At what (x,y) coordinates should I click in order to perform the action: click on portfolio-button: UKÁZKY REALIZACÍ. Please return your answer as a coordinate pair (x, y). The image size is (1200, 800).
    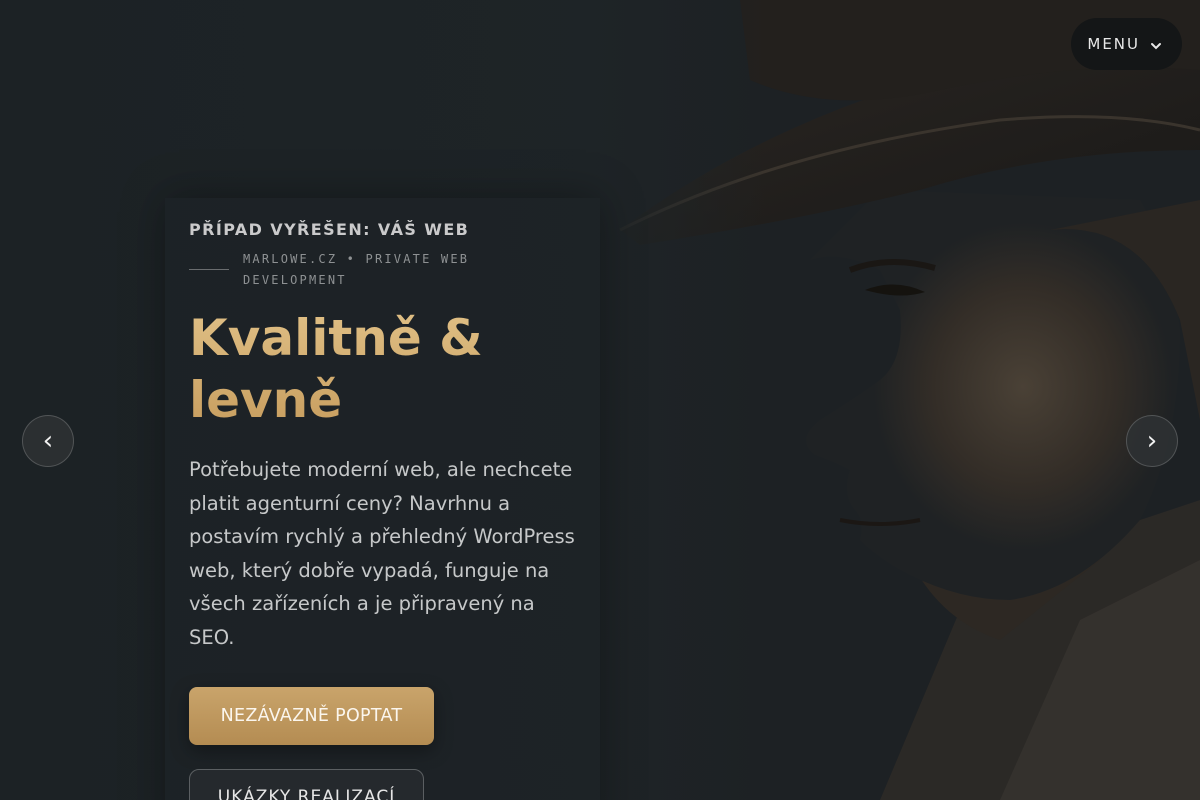
    Looking at the image, I should click on (306, 784).